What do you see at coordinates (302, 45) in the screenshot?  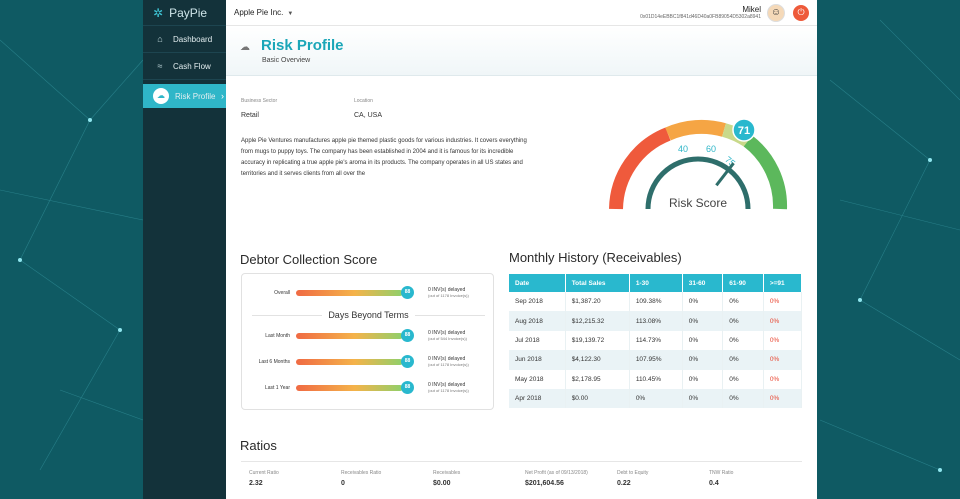 I see `page-title: Risk Profile` at bounding box center [302, 45].